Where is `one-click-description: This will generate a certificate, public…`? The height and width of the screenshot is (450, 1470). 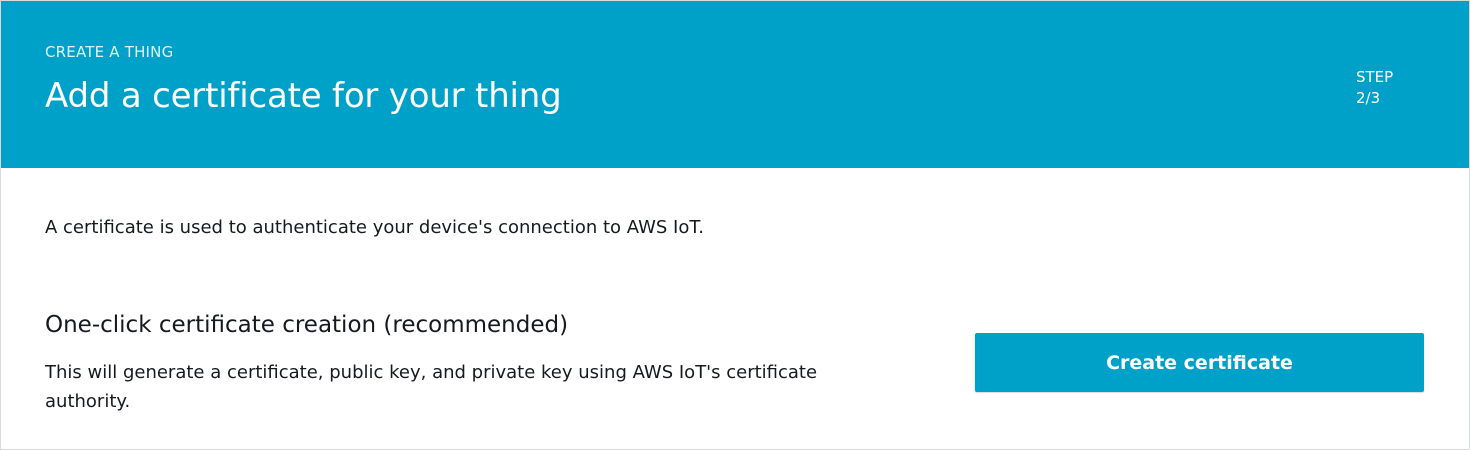
one-click-description: This will generate a certificate, public… is located at coordinates (431, 387).